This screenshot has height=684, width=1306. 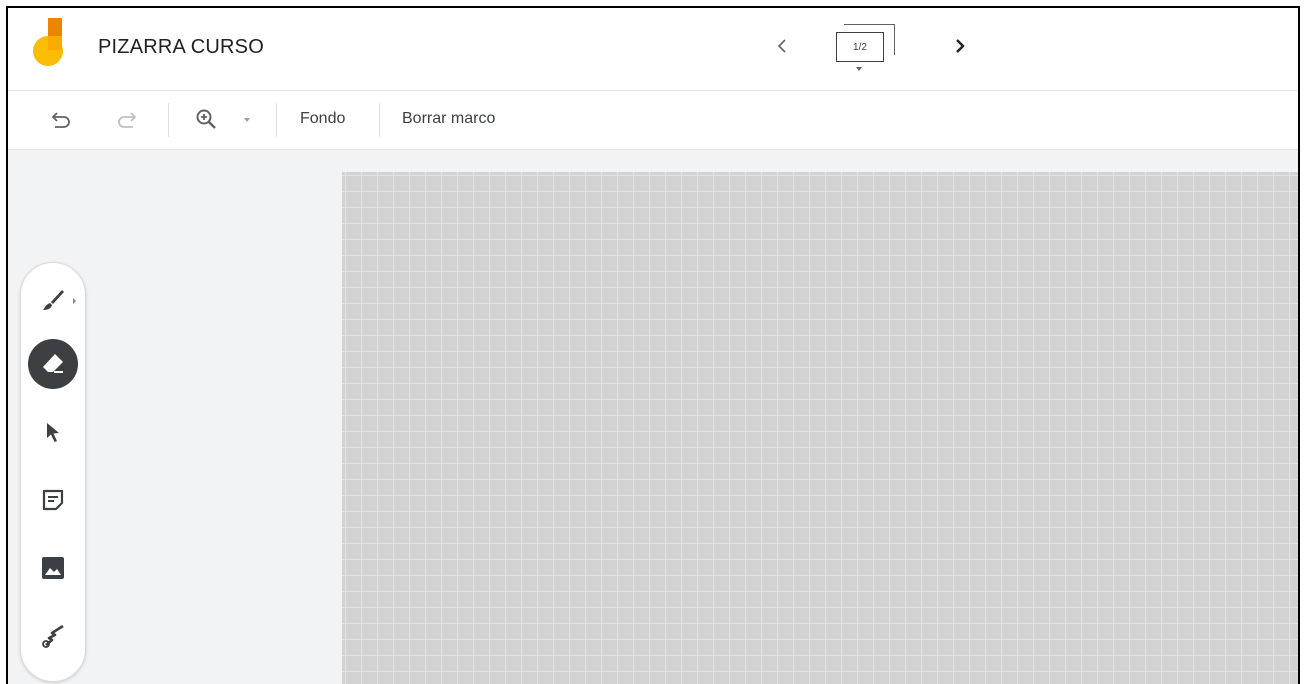 I want to click on laser-tool-button, so click(x=53, y=636).